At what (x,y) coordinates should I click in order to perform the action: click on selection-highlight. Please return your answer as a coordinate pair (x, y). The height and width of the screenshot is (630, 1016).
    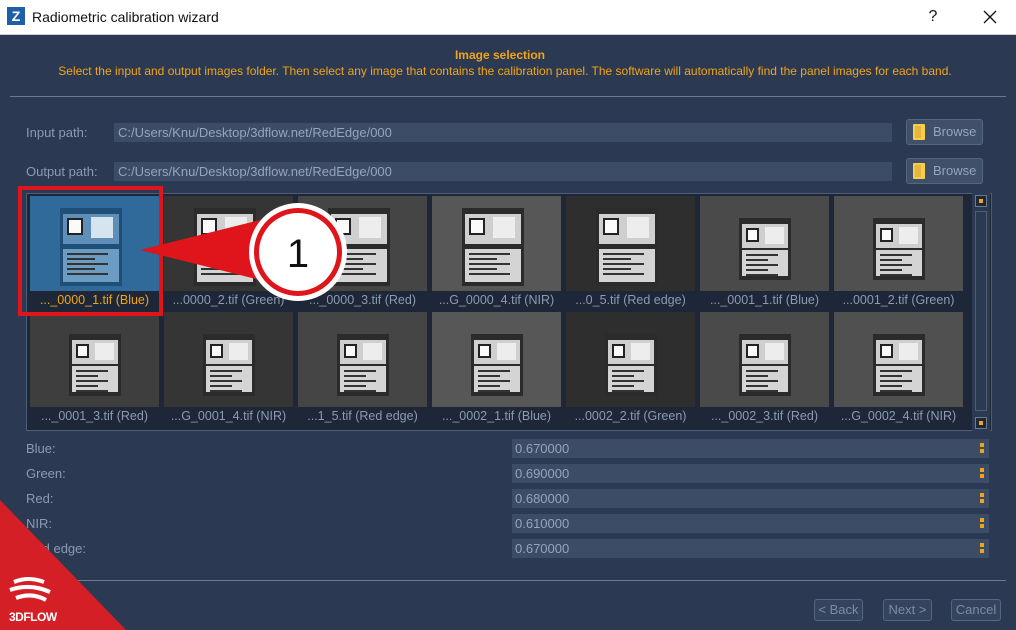
    Looking at the image, I should click on (90, 251).